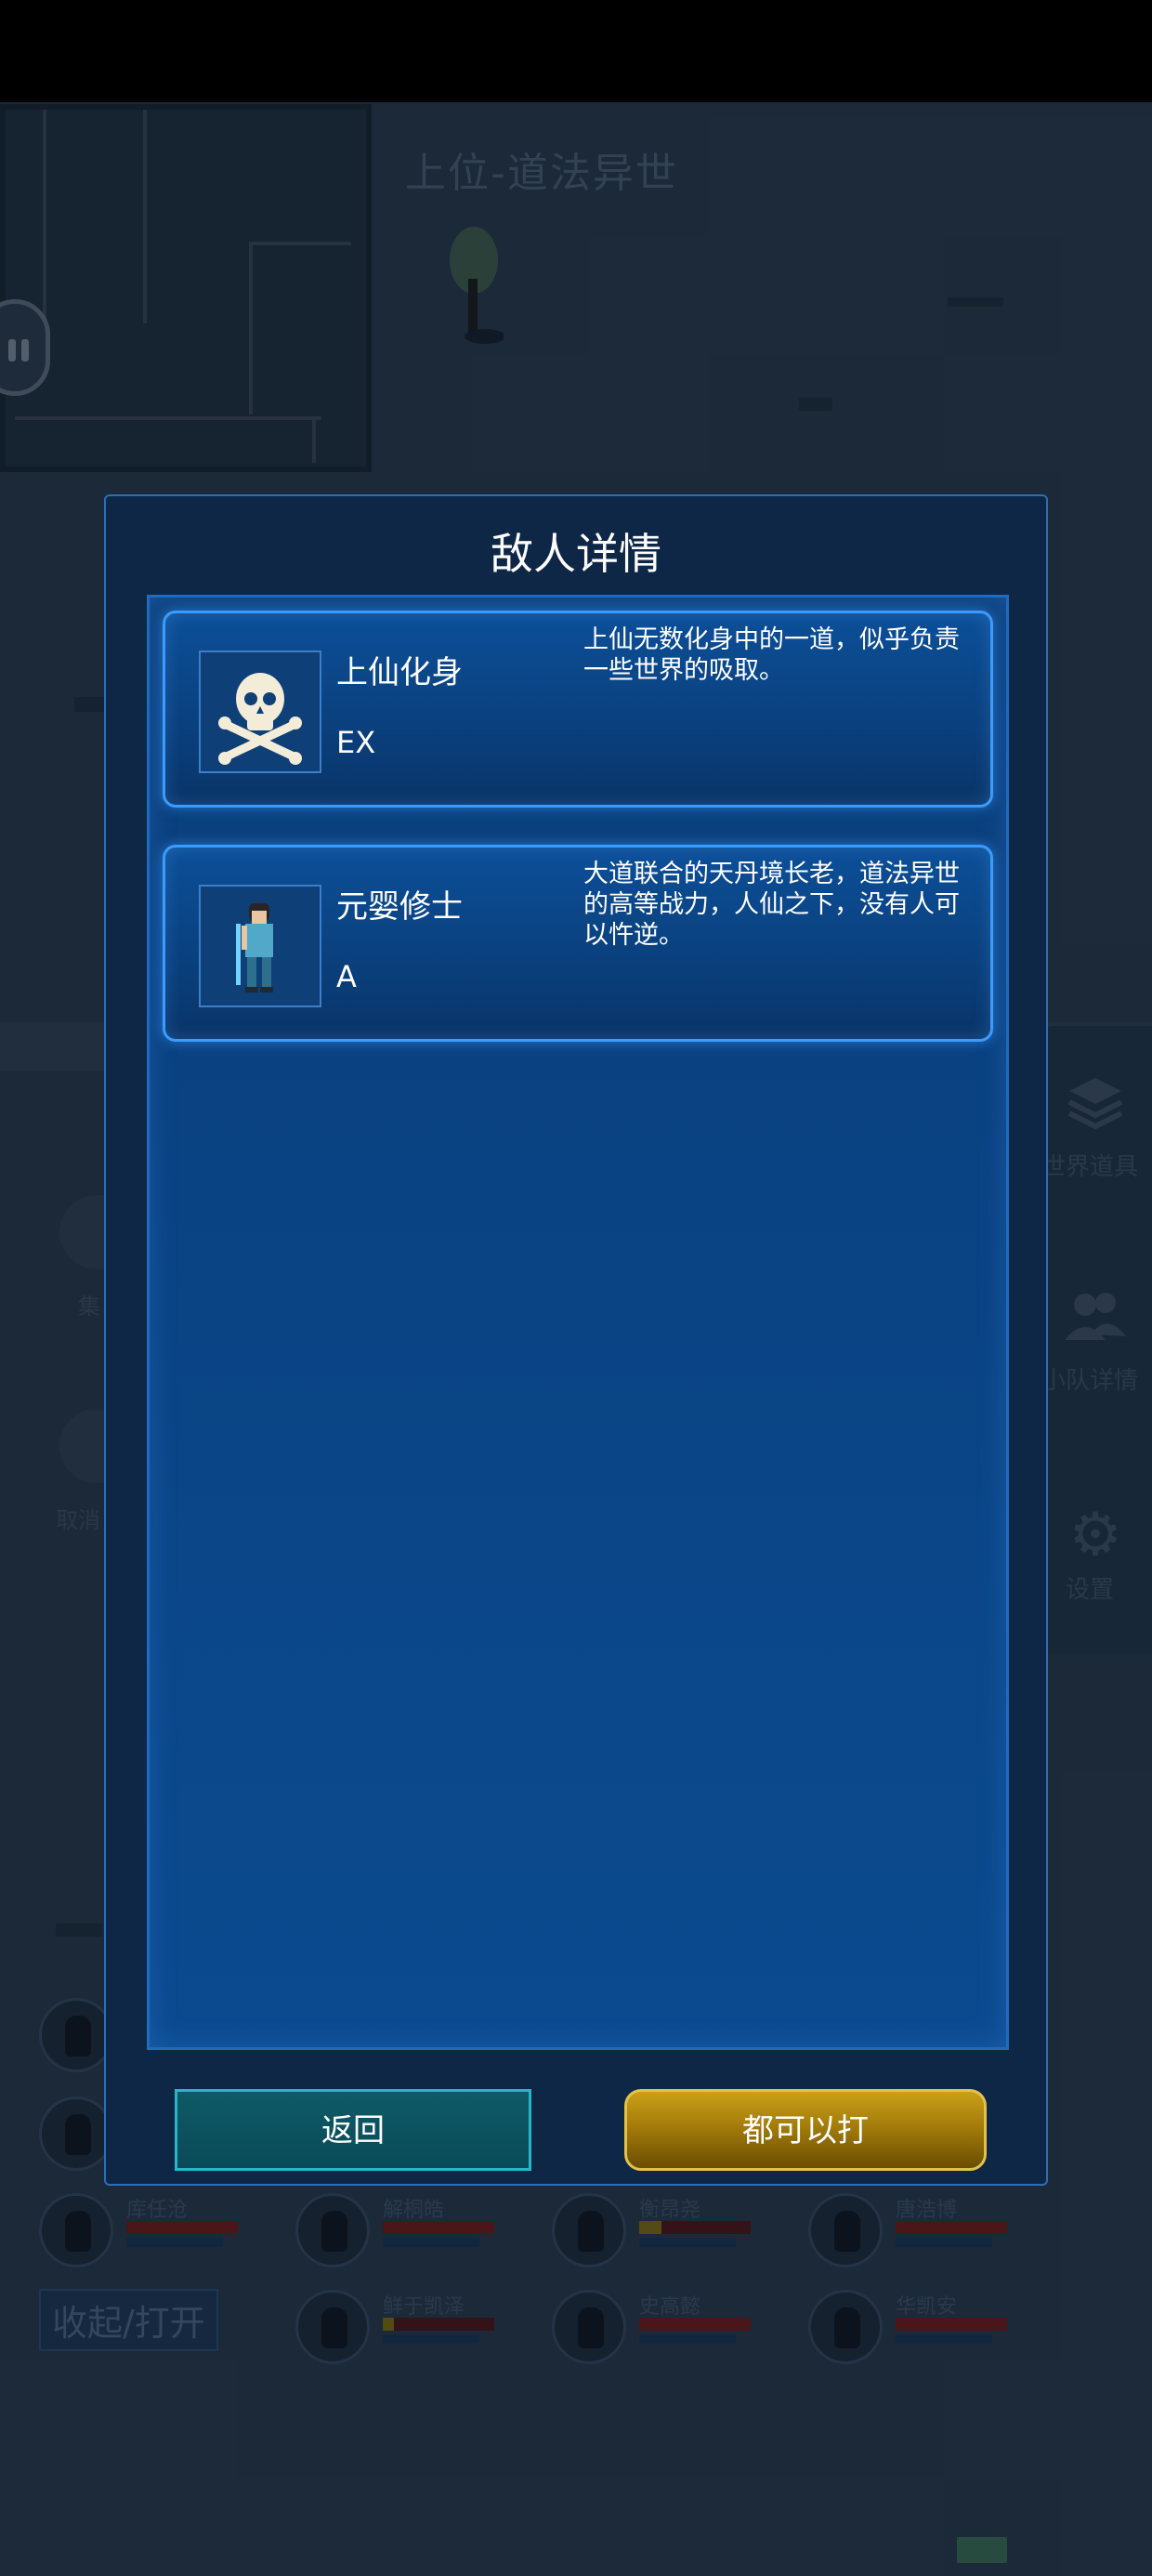 This screenshot has height=2576, width=1152. I want to click on enemy-name: 元婴修士, so click(399, 907).